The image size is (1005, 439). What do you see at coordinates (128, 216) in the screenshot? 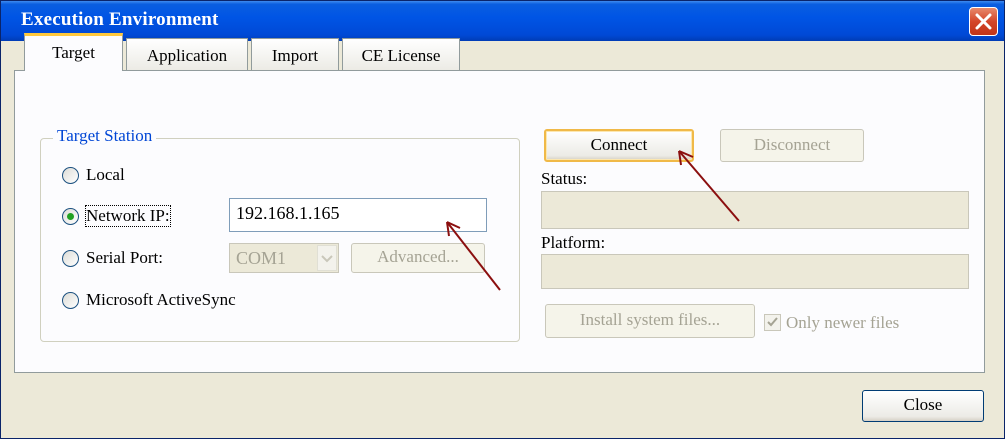
I see `radio-network-ip-label: Network IP:` at bounding box center [128, 216].